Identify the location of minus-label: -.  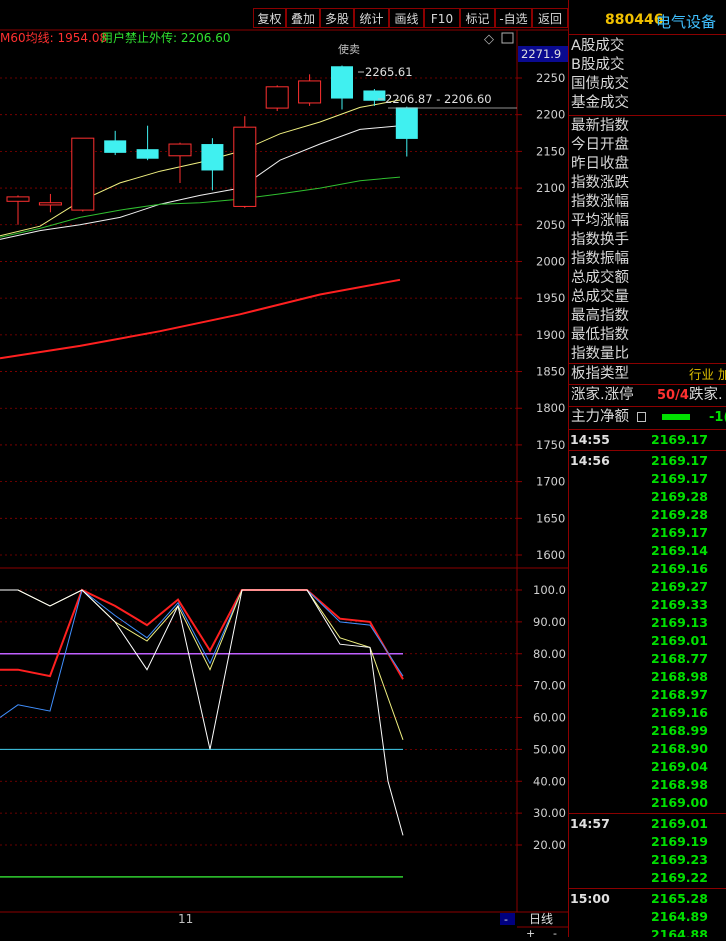
(555, 933).